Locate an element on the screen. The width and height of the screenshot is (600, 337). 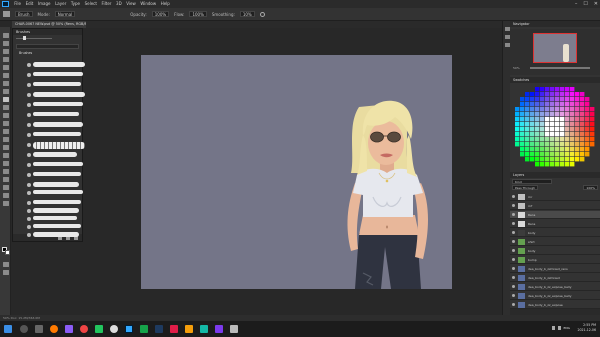
color-swatch-wheel is located at coordinates (555, 127).